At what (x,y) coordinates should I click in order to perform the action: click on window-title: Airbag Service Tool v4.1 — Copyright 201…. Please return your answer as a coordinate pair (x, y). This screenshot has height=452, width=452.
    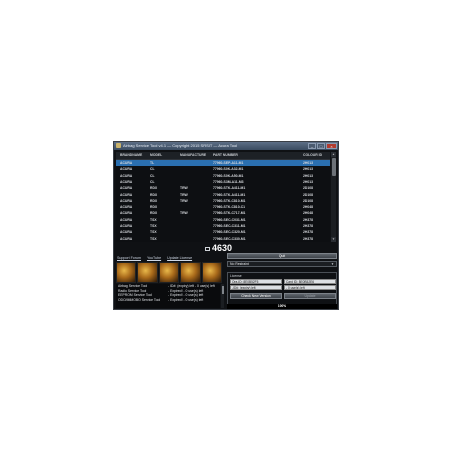
    Looking at the image, I should click on (180, 145).